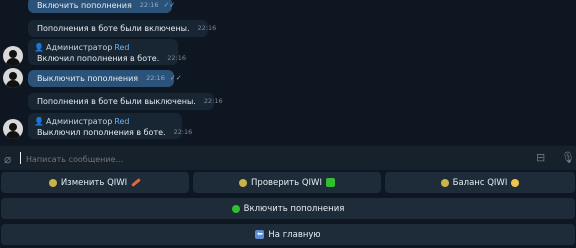 This screenshot has width=576, height=248. Describe the element at coordinates (330, 182) in the screenshot. I see `recycle-icon` at that location.